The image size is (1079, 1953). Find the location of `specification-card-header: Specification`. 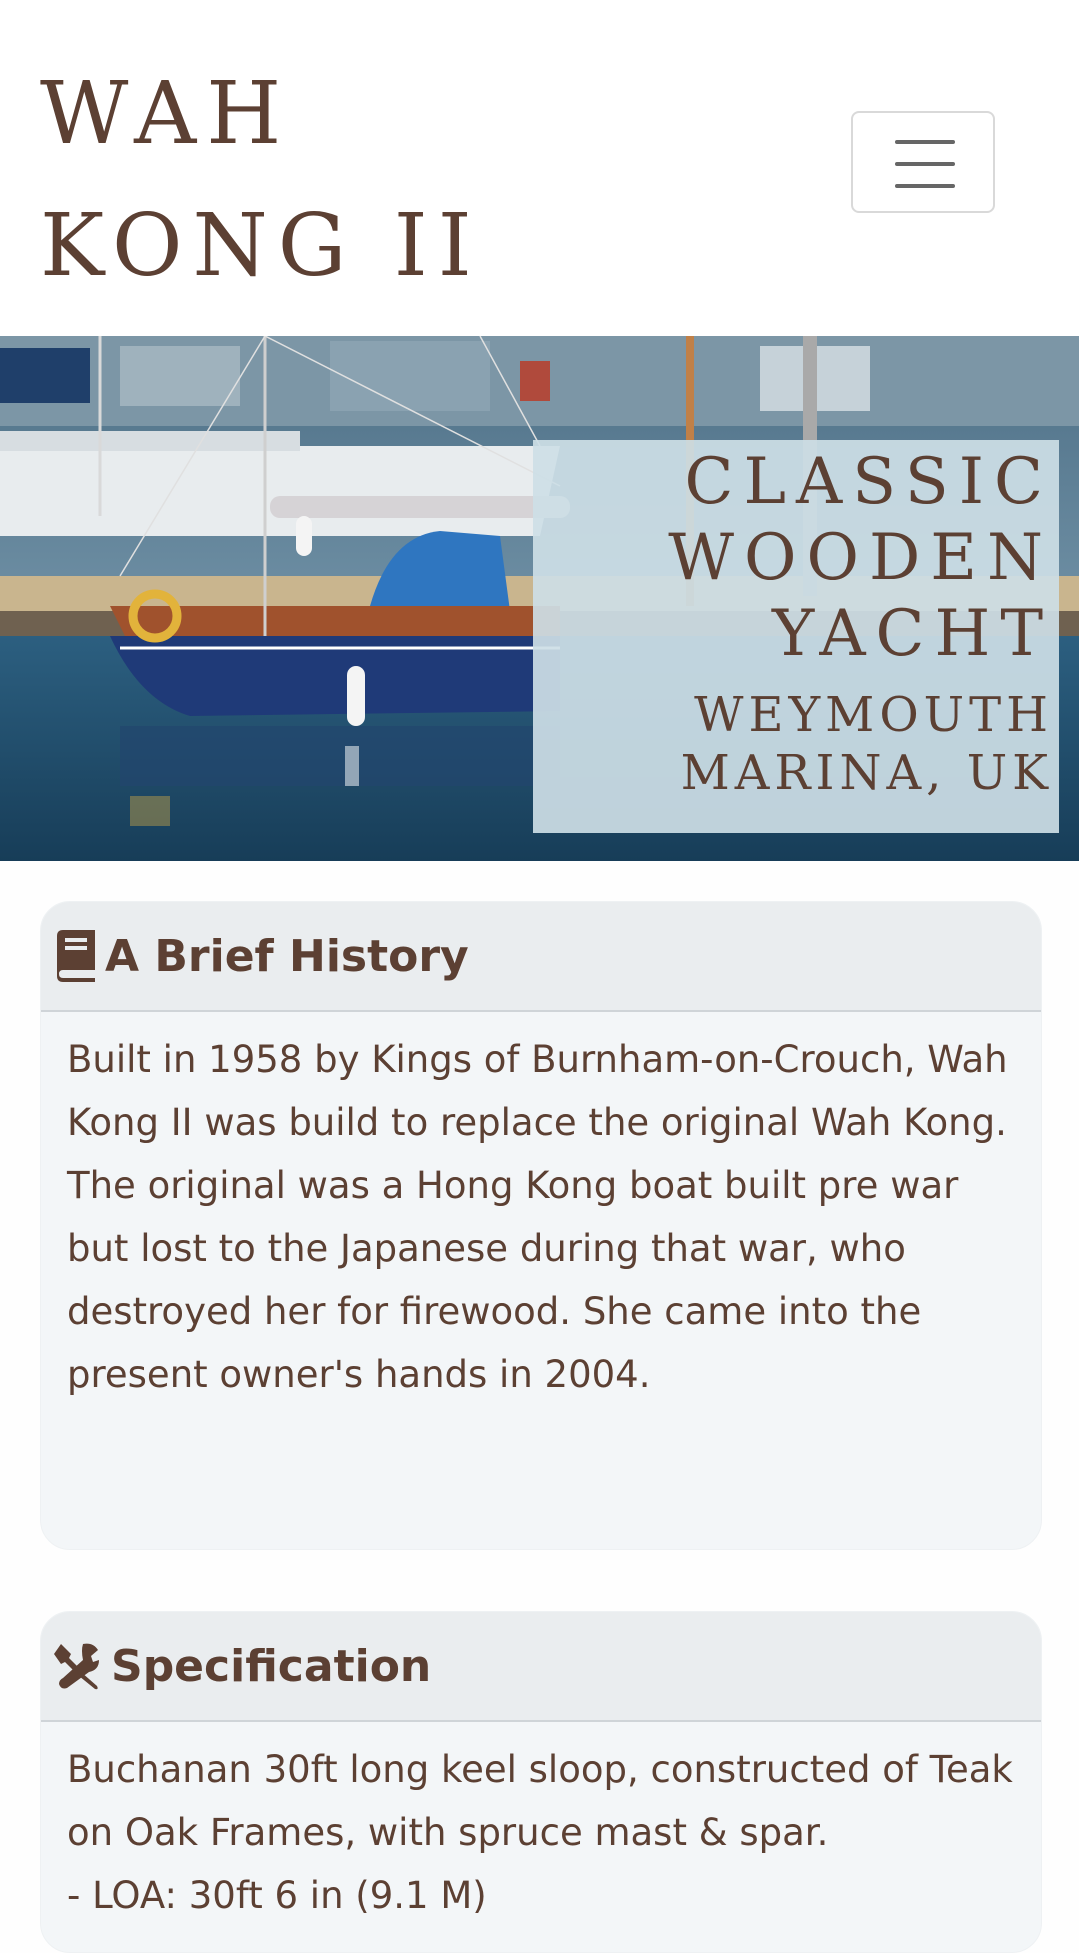

specification-card-header: Specification is located at coordinates (541, 1667).